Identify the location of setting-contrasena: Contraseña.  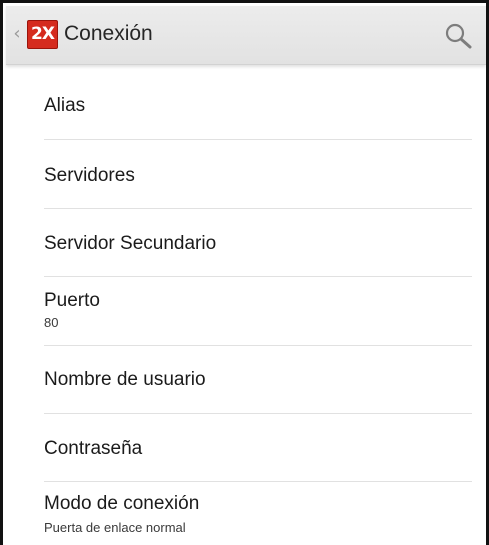
(246, 447).